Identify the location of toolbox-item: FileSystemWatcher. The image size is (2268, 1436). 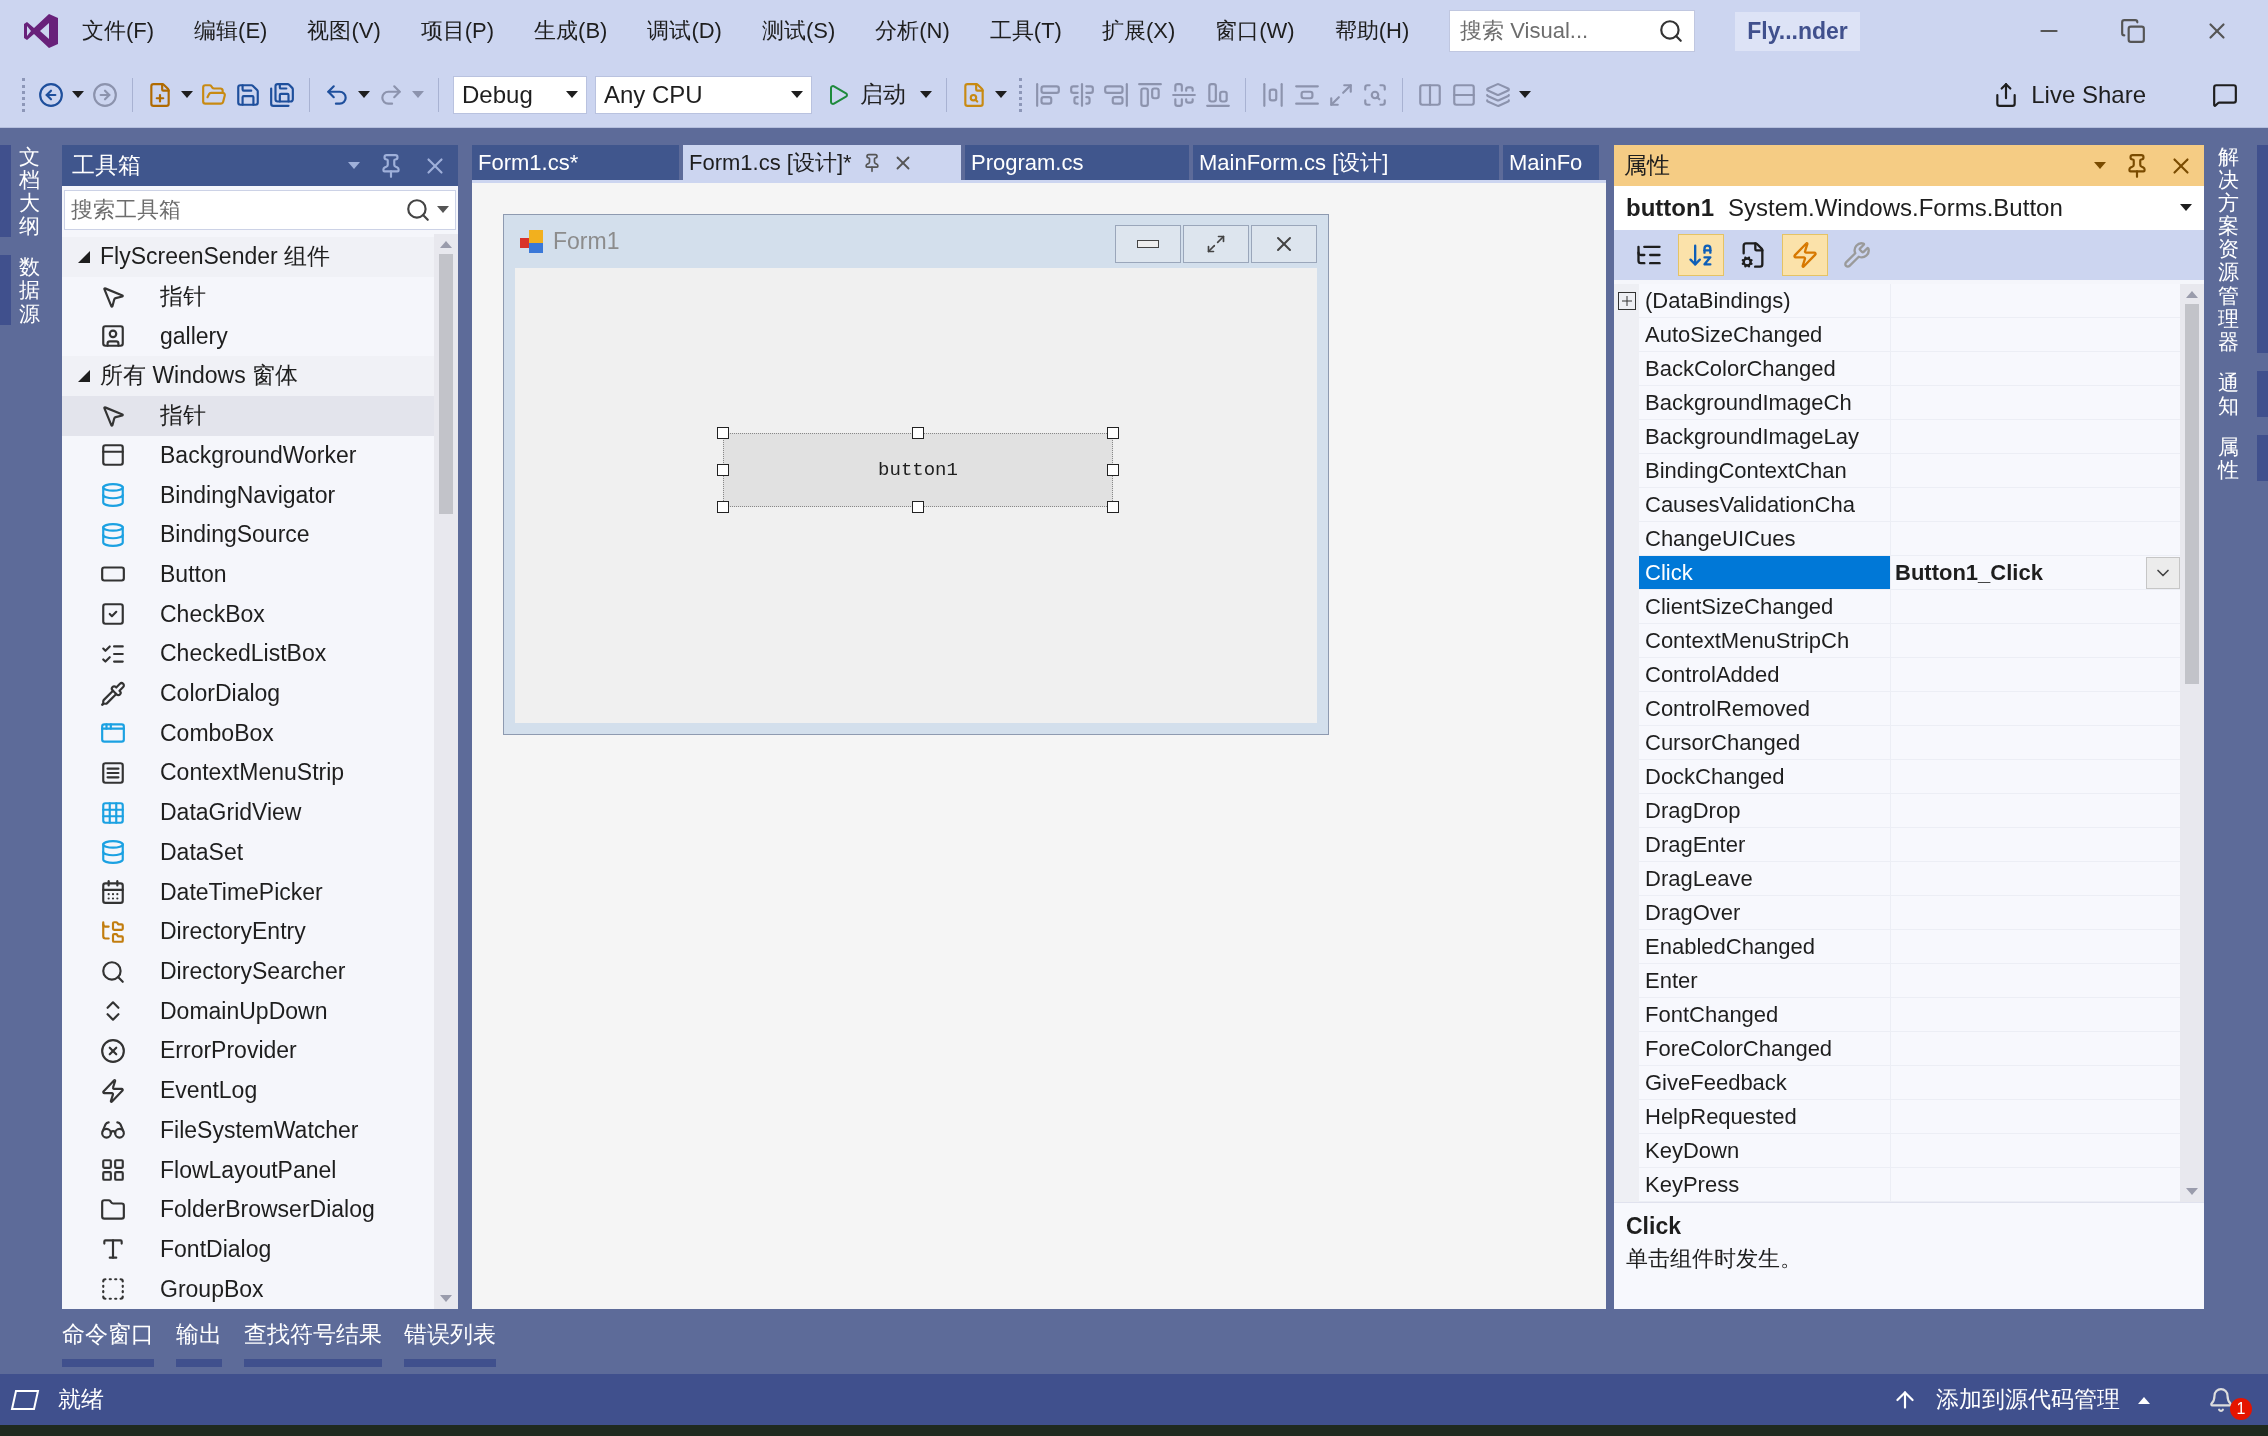
(248, 1130).